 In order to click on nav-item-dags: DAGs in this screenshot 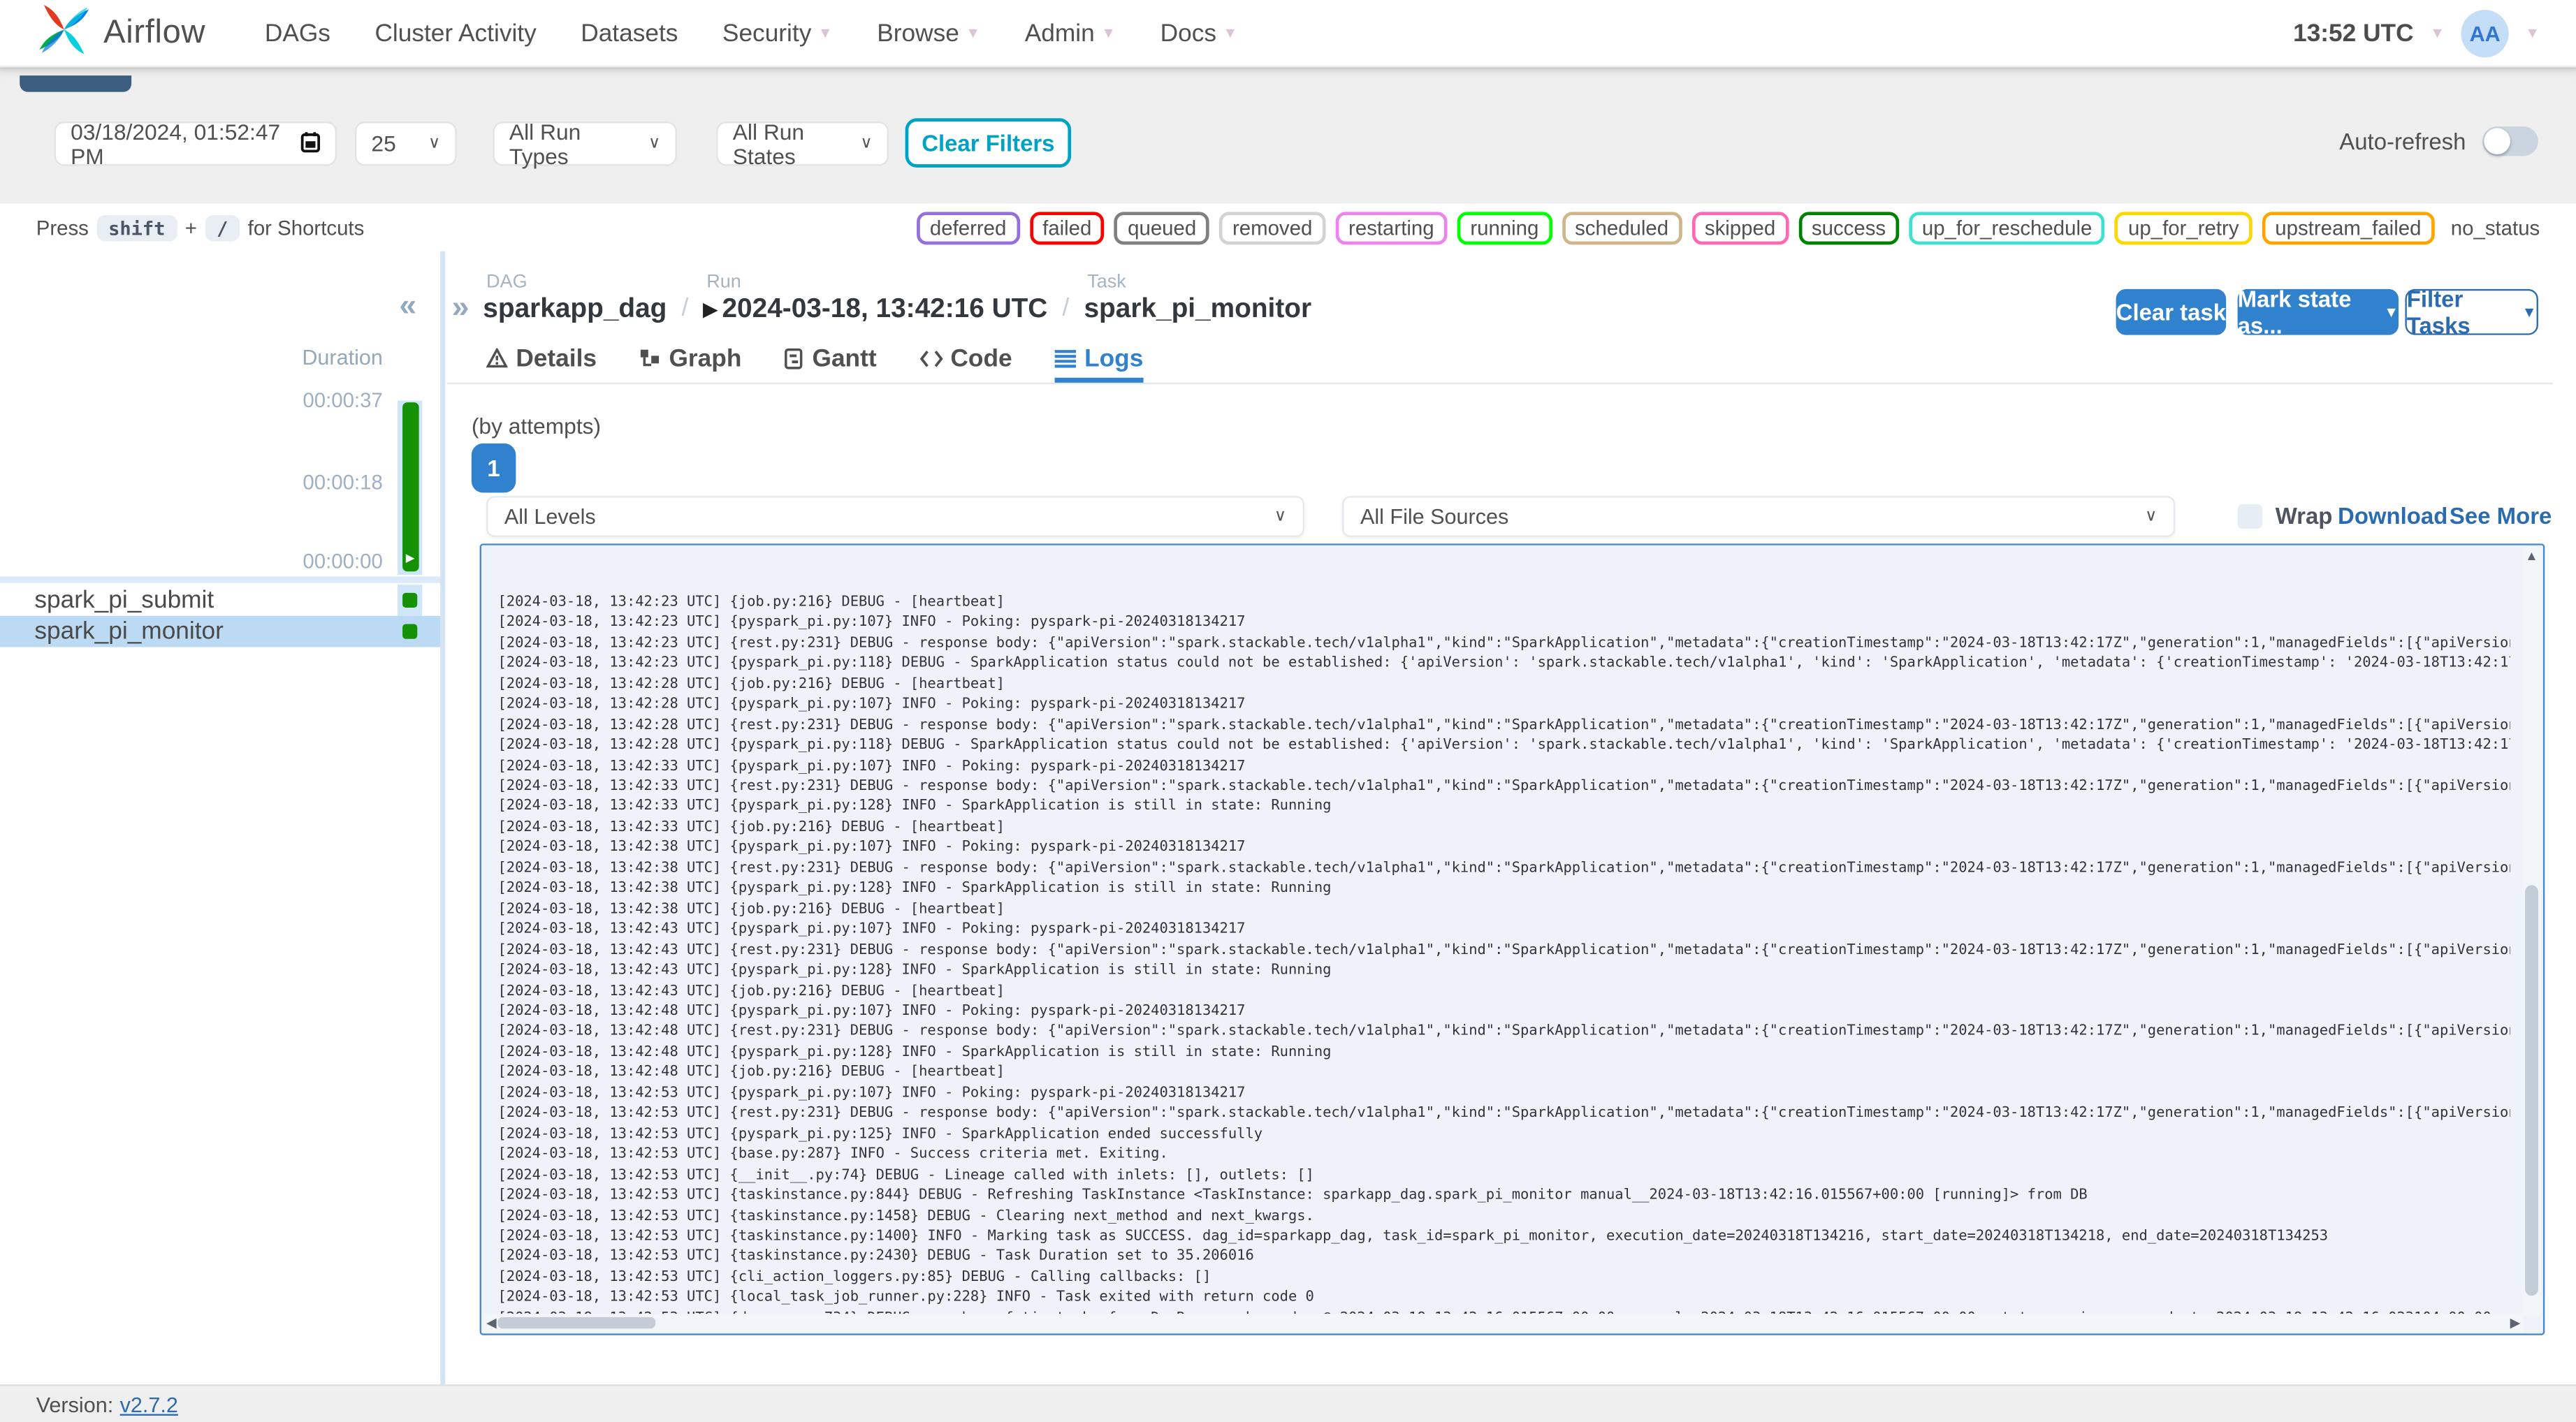, I will do `click(297, 33)`.